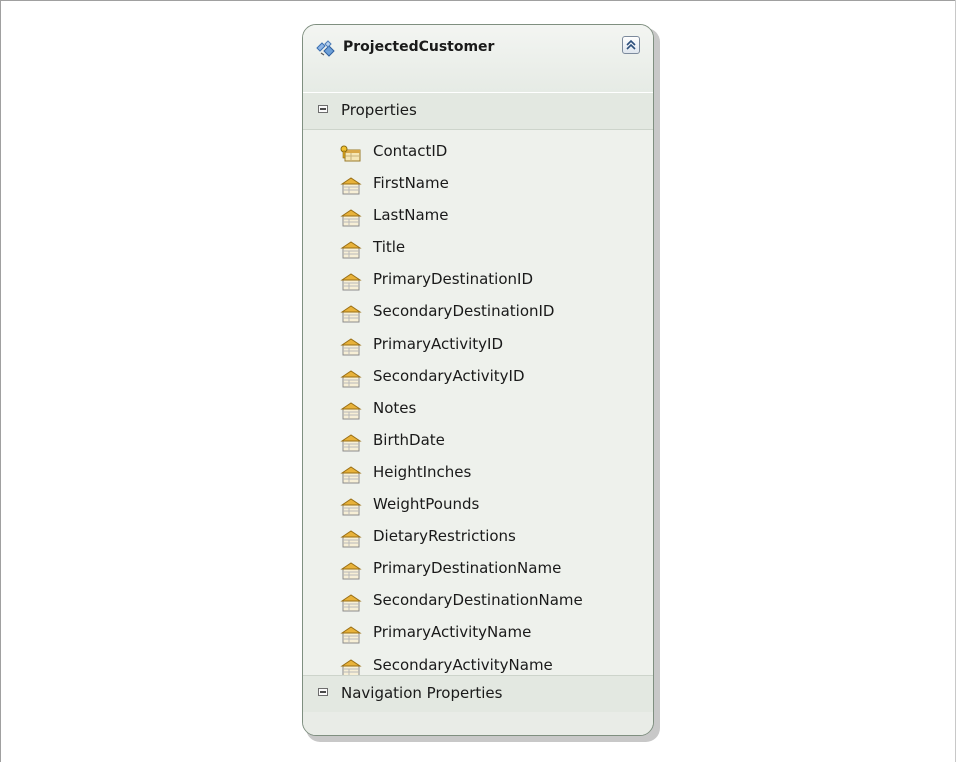 Image resolution: width=956 pixels, height=762 pixels. I want to click on property-label: LastName, so click(411, 215).